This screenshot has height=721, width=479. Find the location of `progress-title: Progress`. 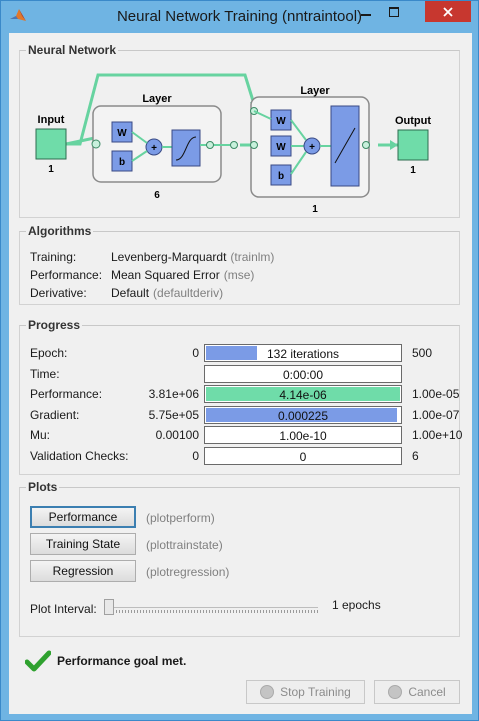

progress-title: Progress is located at coordinates (54, 325).